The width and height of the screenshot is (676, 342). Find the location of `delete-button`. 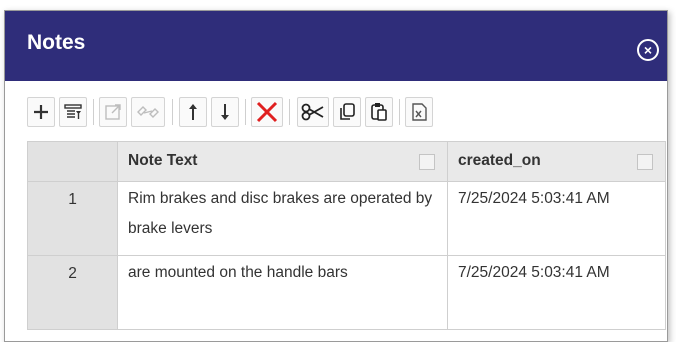

delete-button is located at coordinates (267, 112).